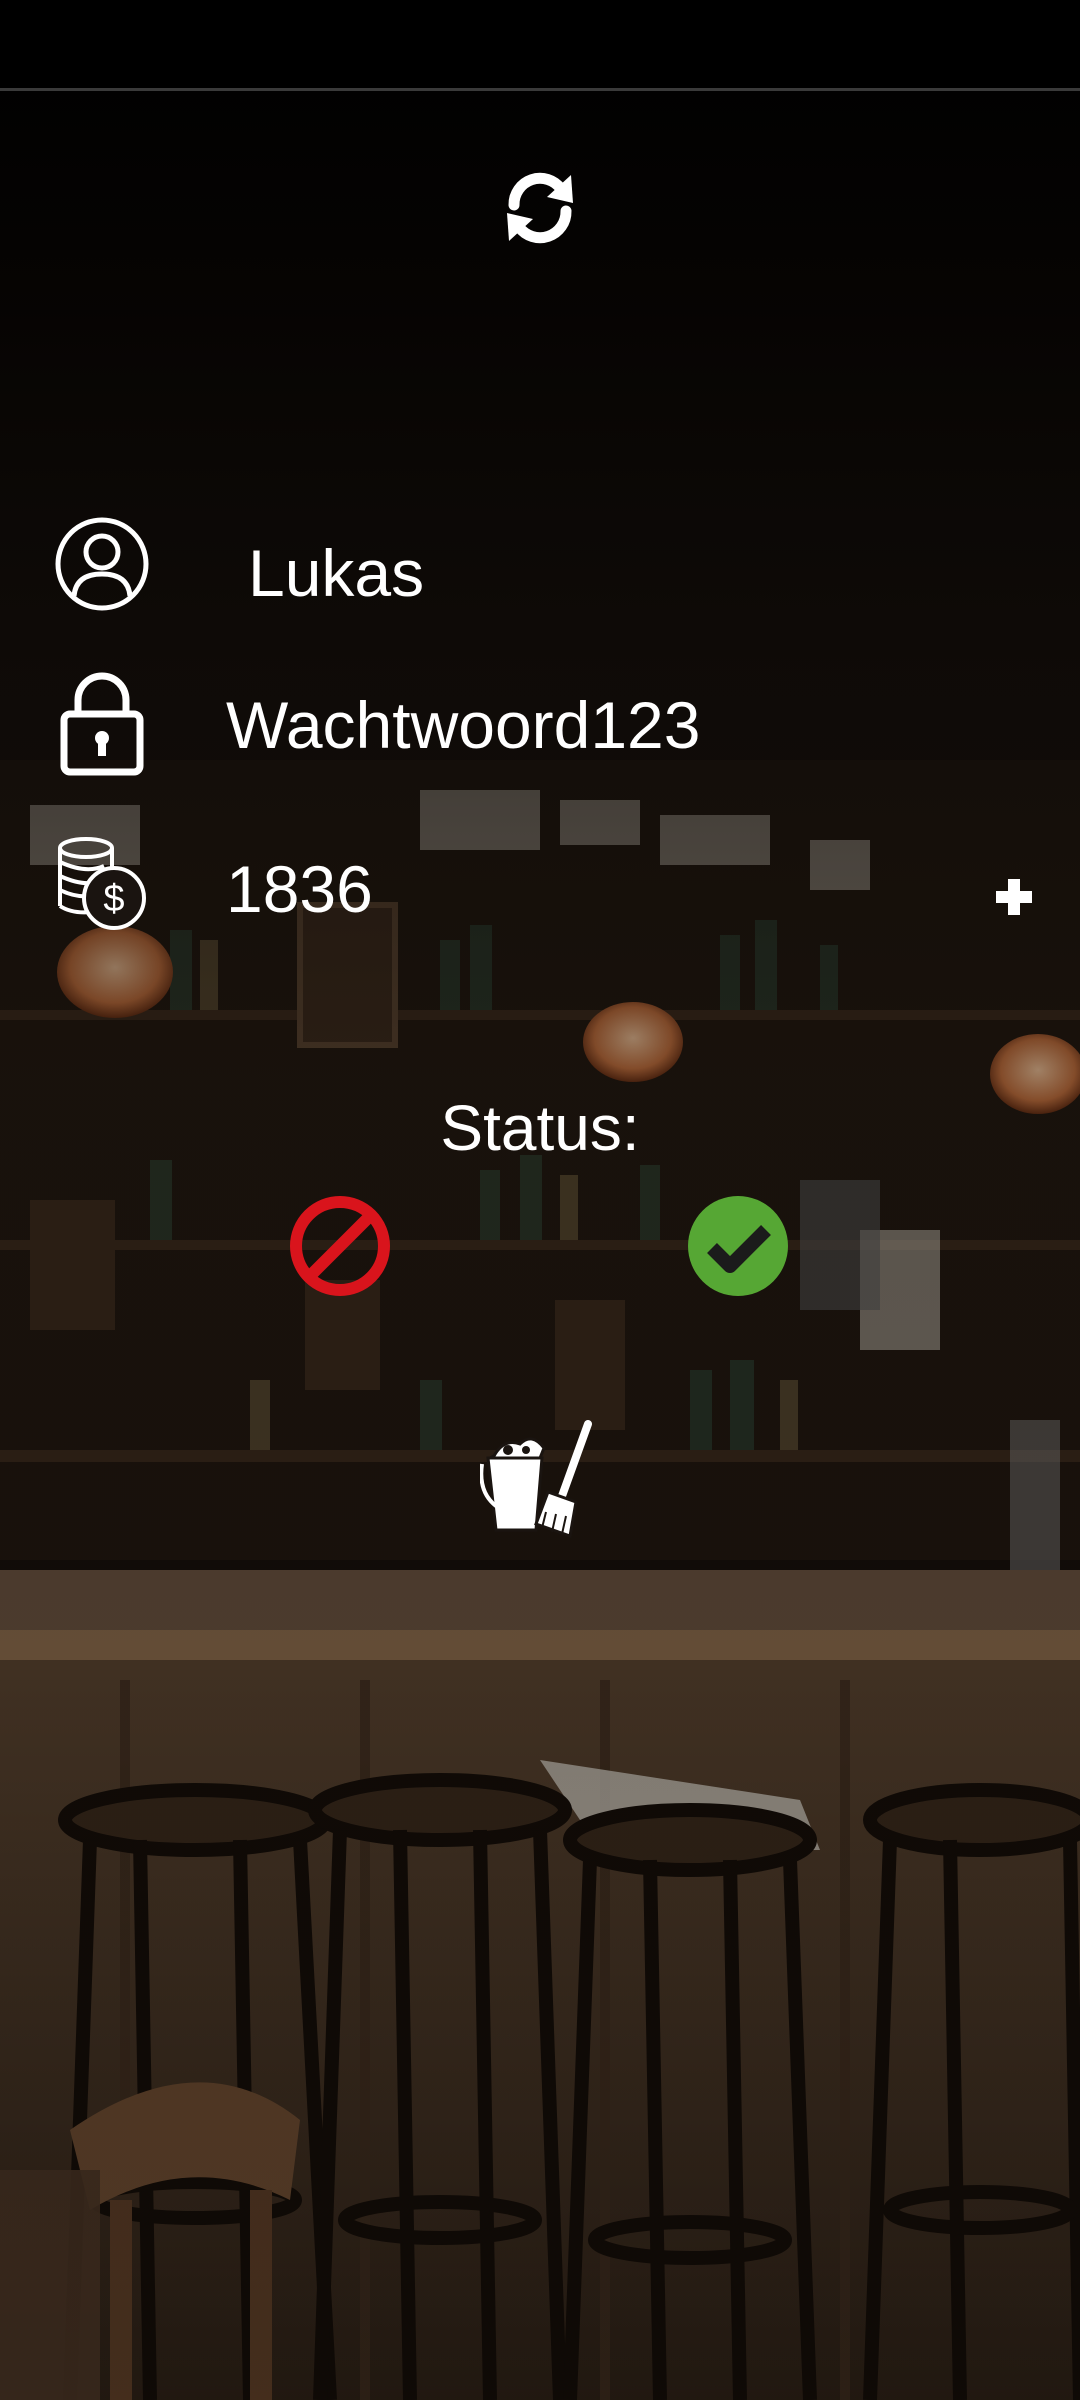  I want to click on lock-icon, so click(107, 721).